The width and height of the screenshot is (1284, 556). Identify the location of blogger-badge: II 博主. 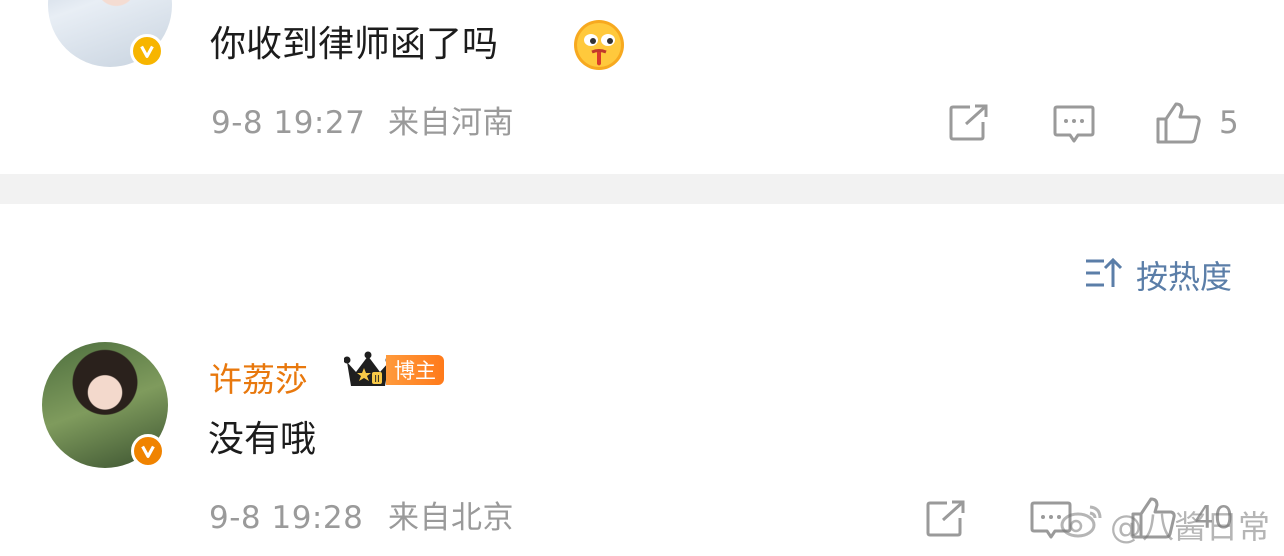
(394, 370).